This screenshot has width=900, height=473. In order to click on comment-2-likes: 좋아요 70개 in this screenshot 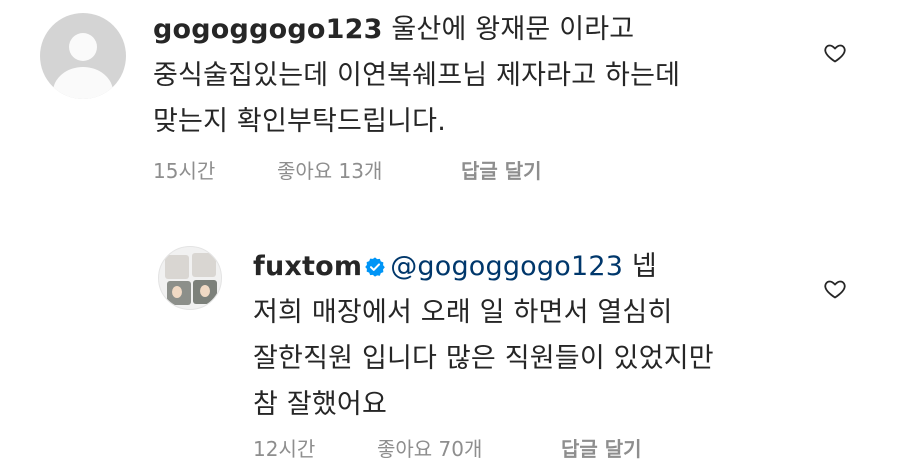, I will do `click(429, 447)`.